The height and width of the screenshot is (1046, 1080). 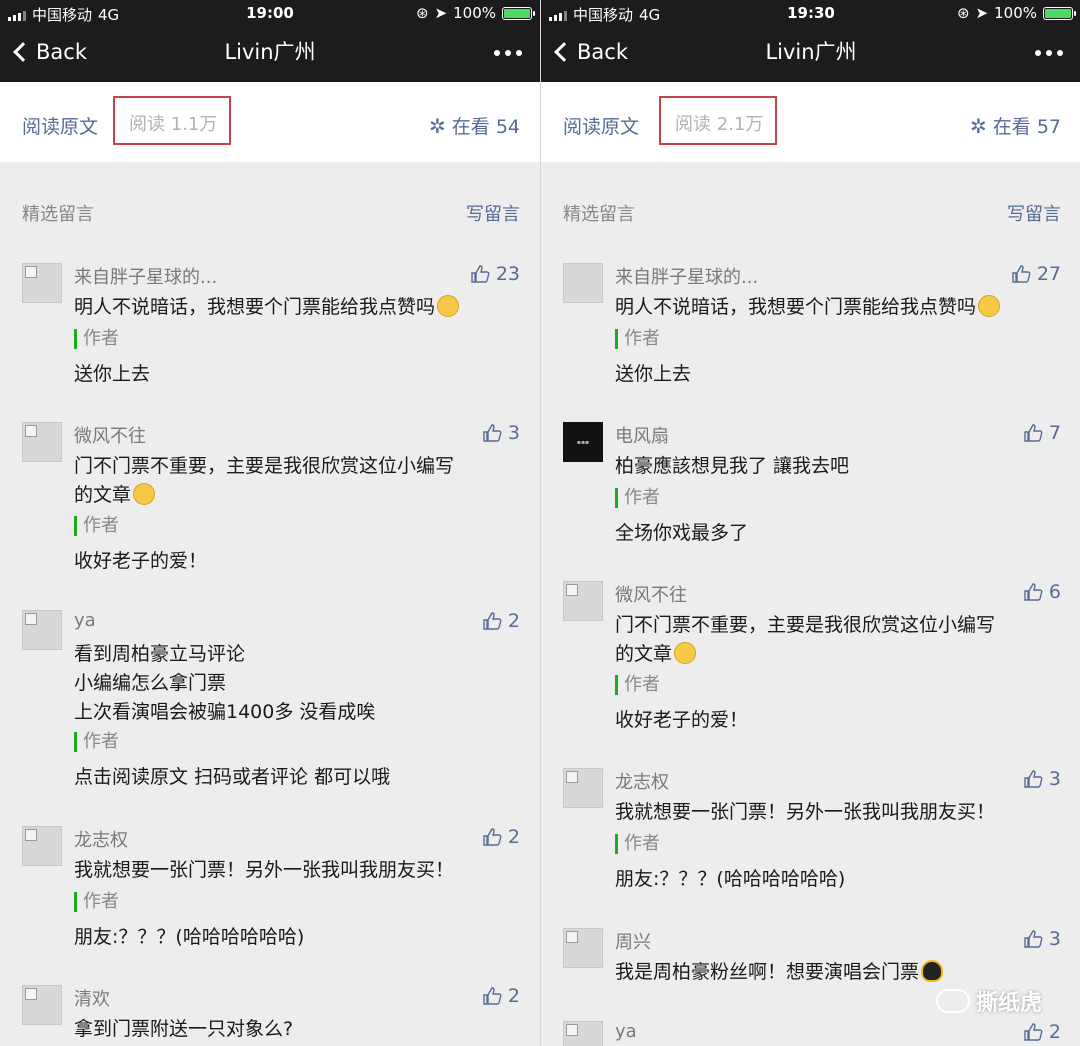 I want to click on like-count: 6, so click(x=1054, y=592).